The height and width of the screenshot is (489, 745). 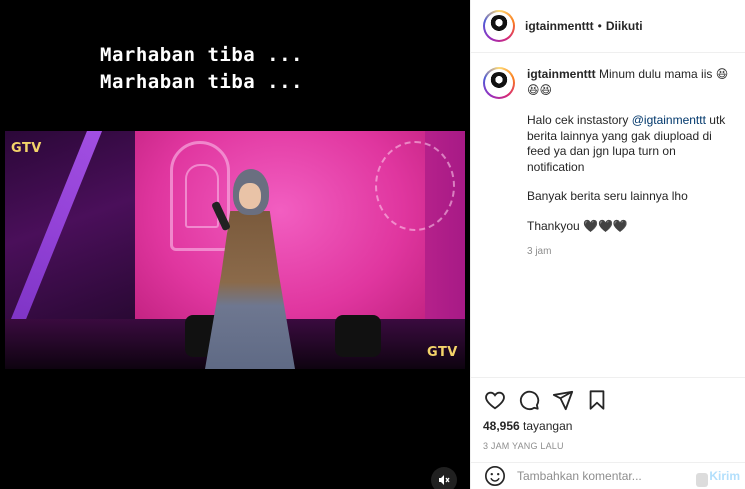 I want to click on action-icons, so click(x=608, y=400).